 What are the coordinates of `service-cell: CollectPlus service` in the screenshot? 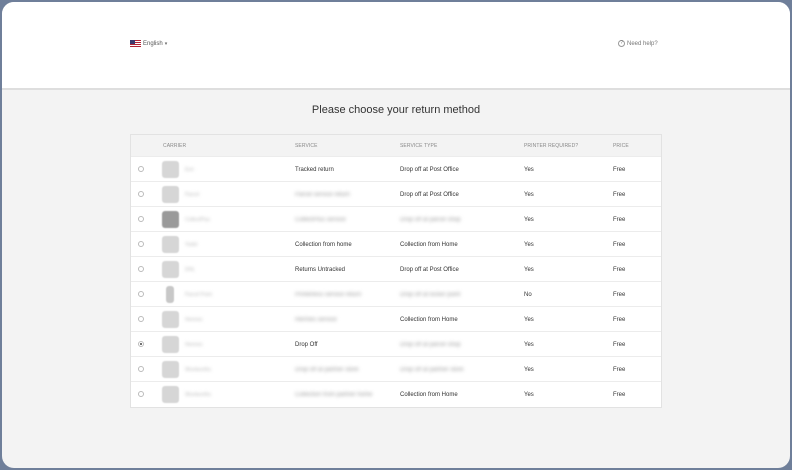 It's located at (320, 220).